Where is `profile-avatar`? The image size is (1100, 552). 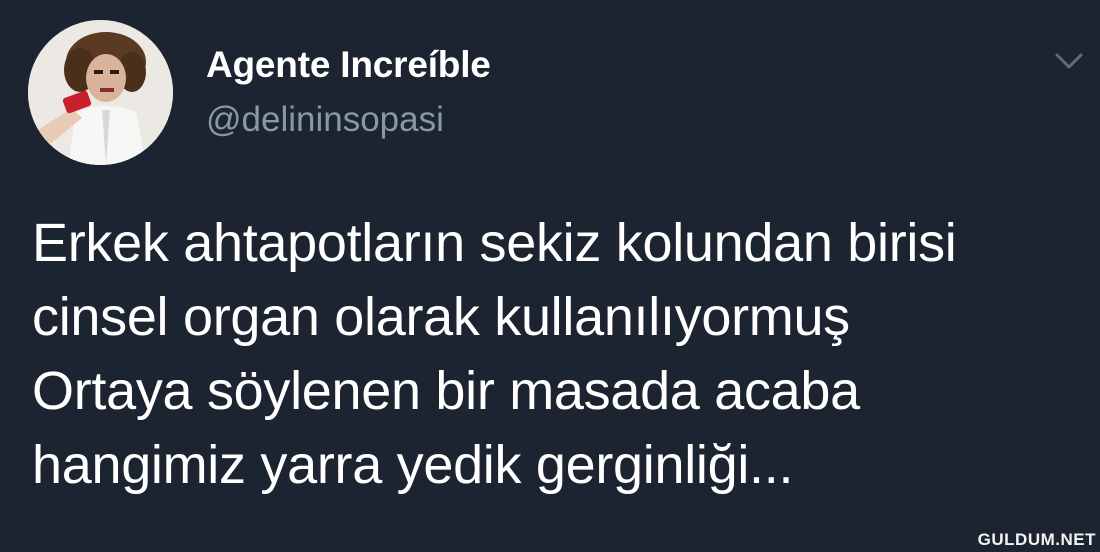
profile-avatar is located at coordinates (100, 92).